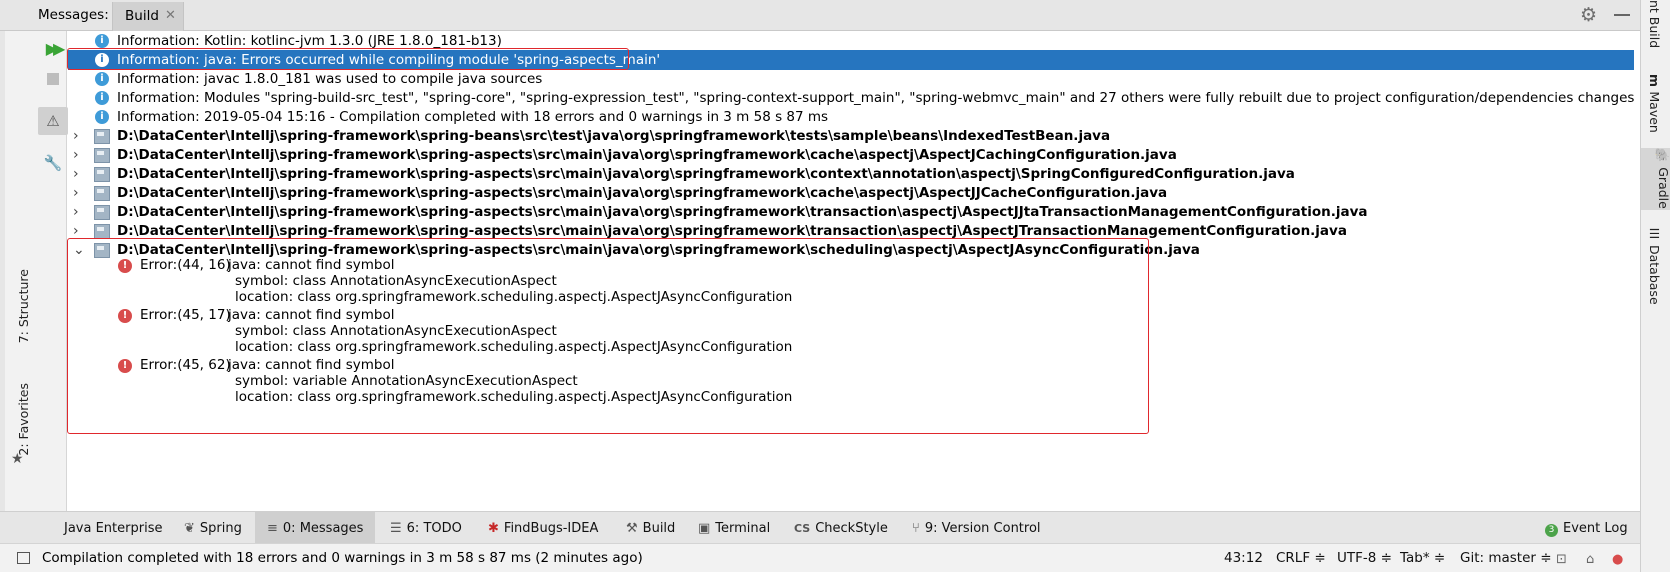 This screenshot has height=572, width=1670. I want to click on maven-label: Maven, so click(1654, 112).